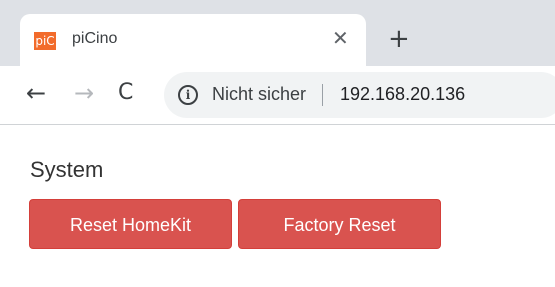  What do you see at coordinates (193, 40) in the screenshot?
I see `browser-tab: piC piCino ✕` at bounding box center [193, 40].